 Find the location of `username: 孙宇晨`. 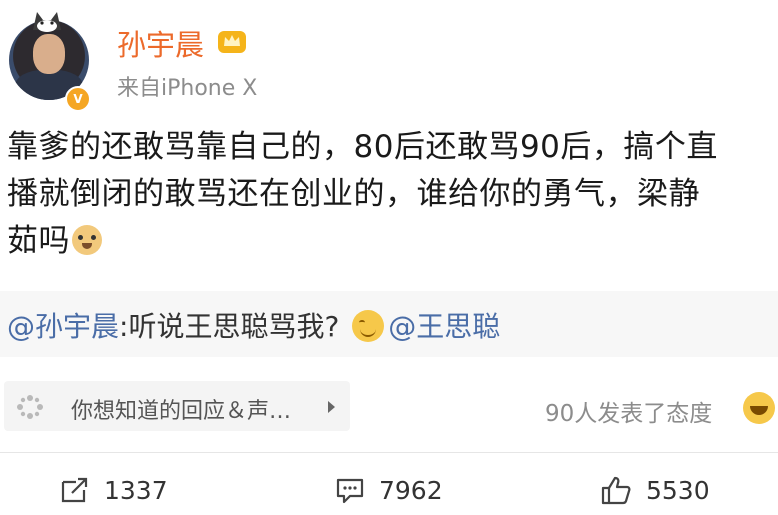

username: 孙宇晨 is located at coordinates (160, 43).